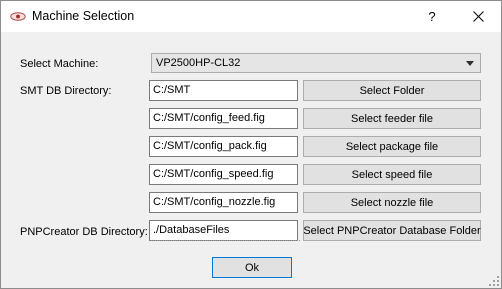  I want to click on ok-button: Ok, so click(252, 267).